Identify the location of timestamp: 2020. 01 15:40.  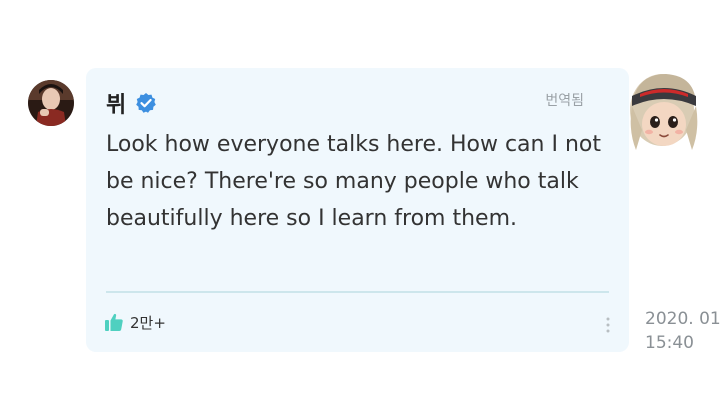
(686, 331).